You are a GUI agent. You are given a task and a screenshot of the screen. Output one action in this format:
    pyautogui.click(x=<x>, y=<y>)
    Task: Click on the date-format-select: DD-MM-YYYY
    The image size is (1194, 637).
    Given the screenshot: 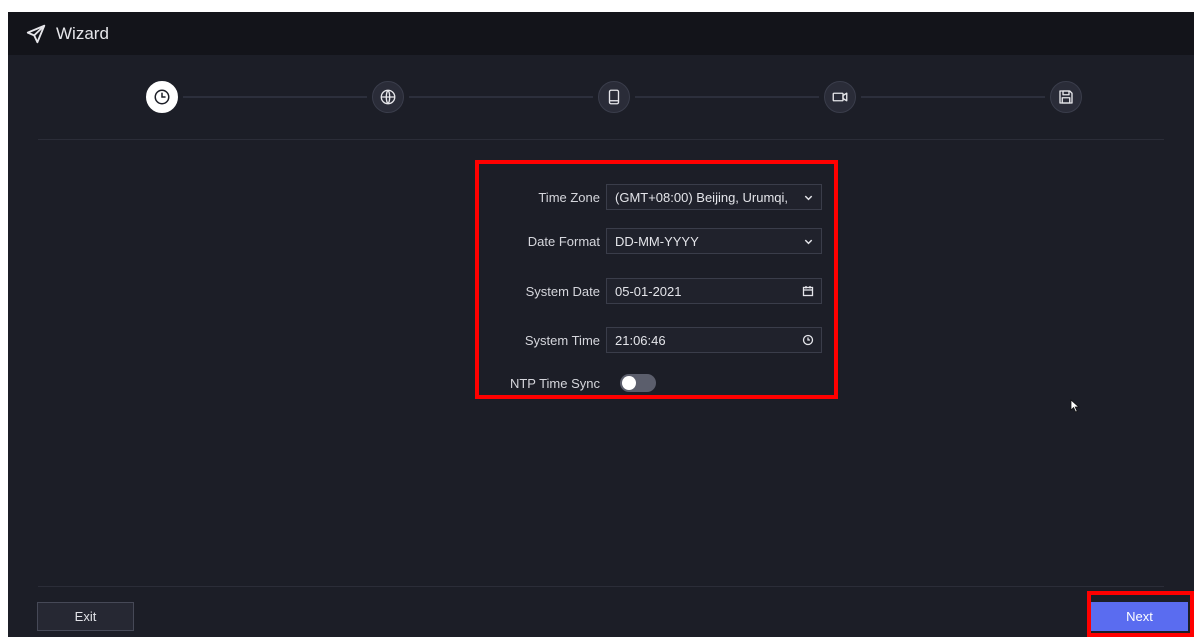 What is the action you would take?
    pyautogui.click(x=714, y=241)
    